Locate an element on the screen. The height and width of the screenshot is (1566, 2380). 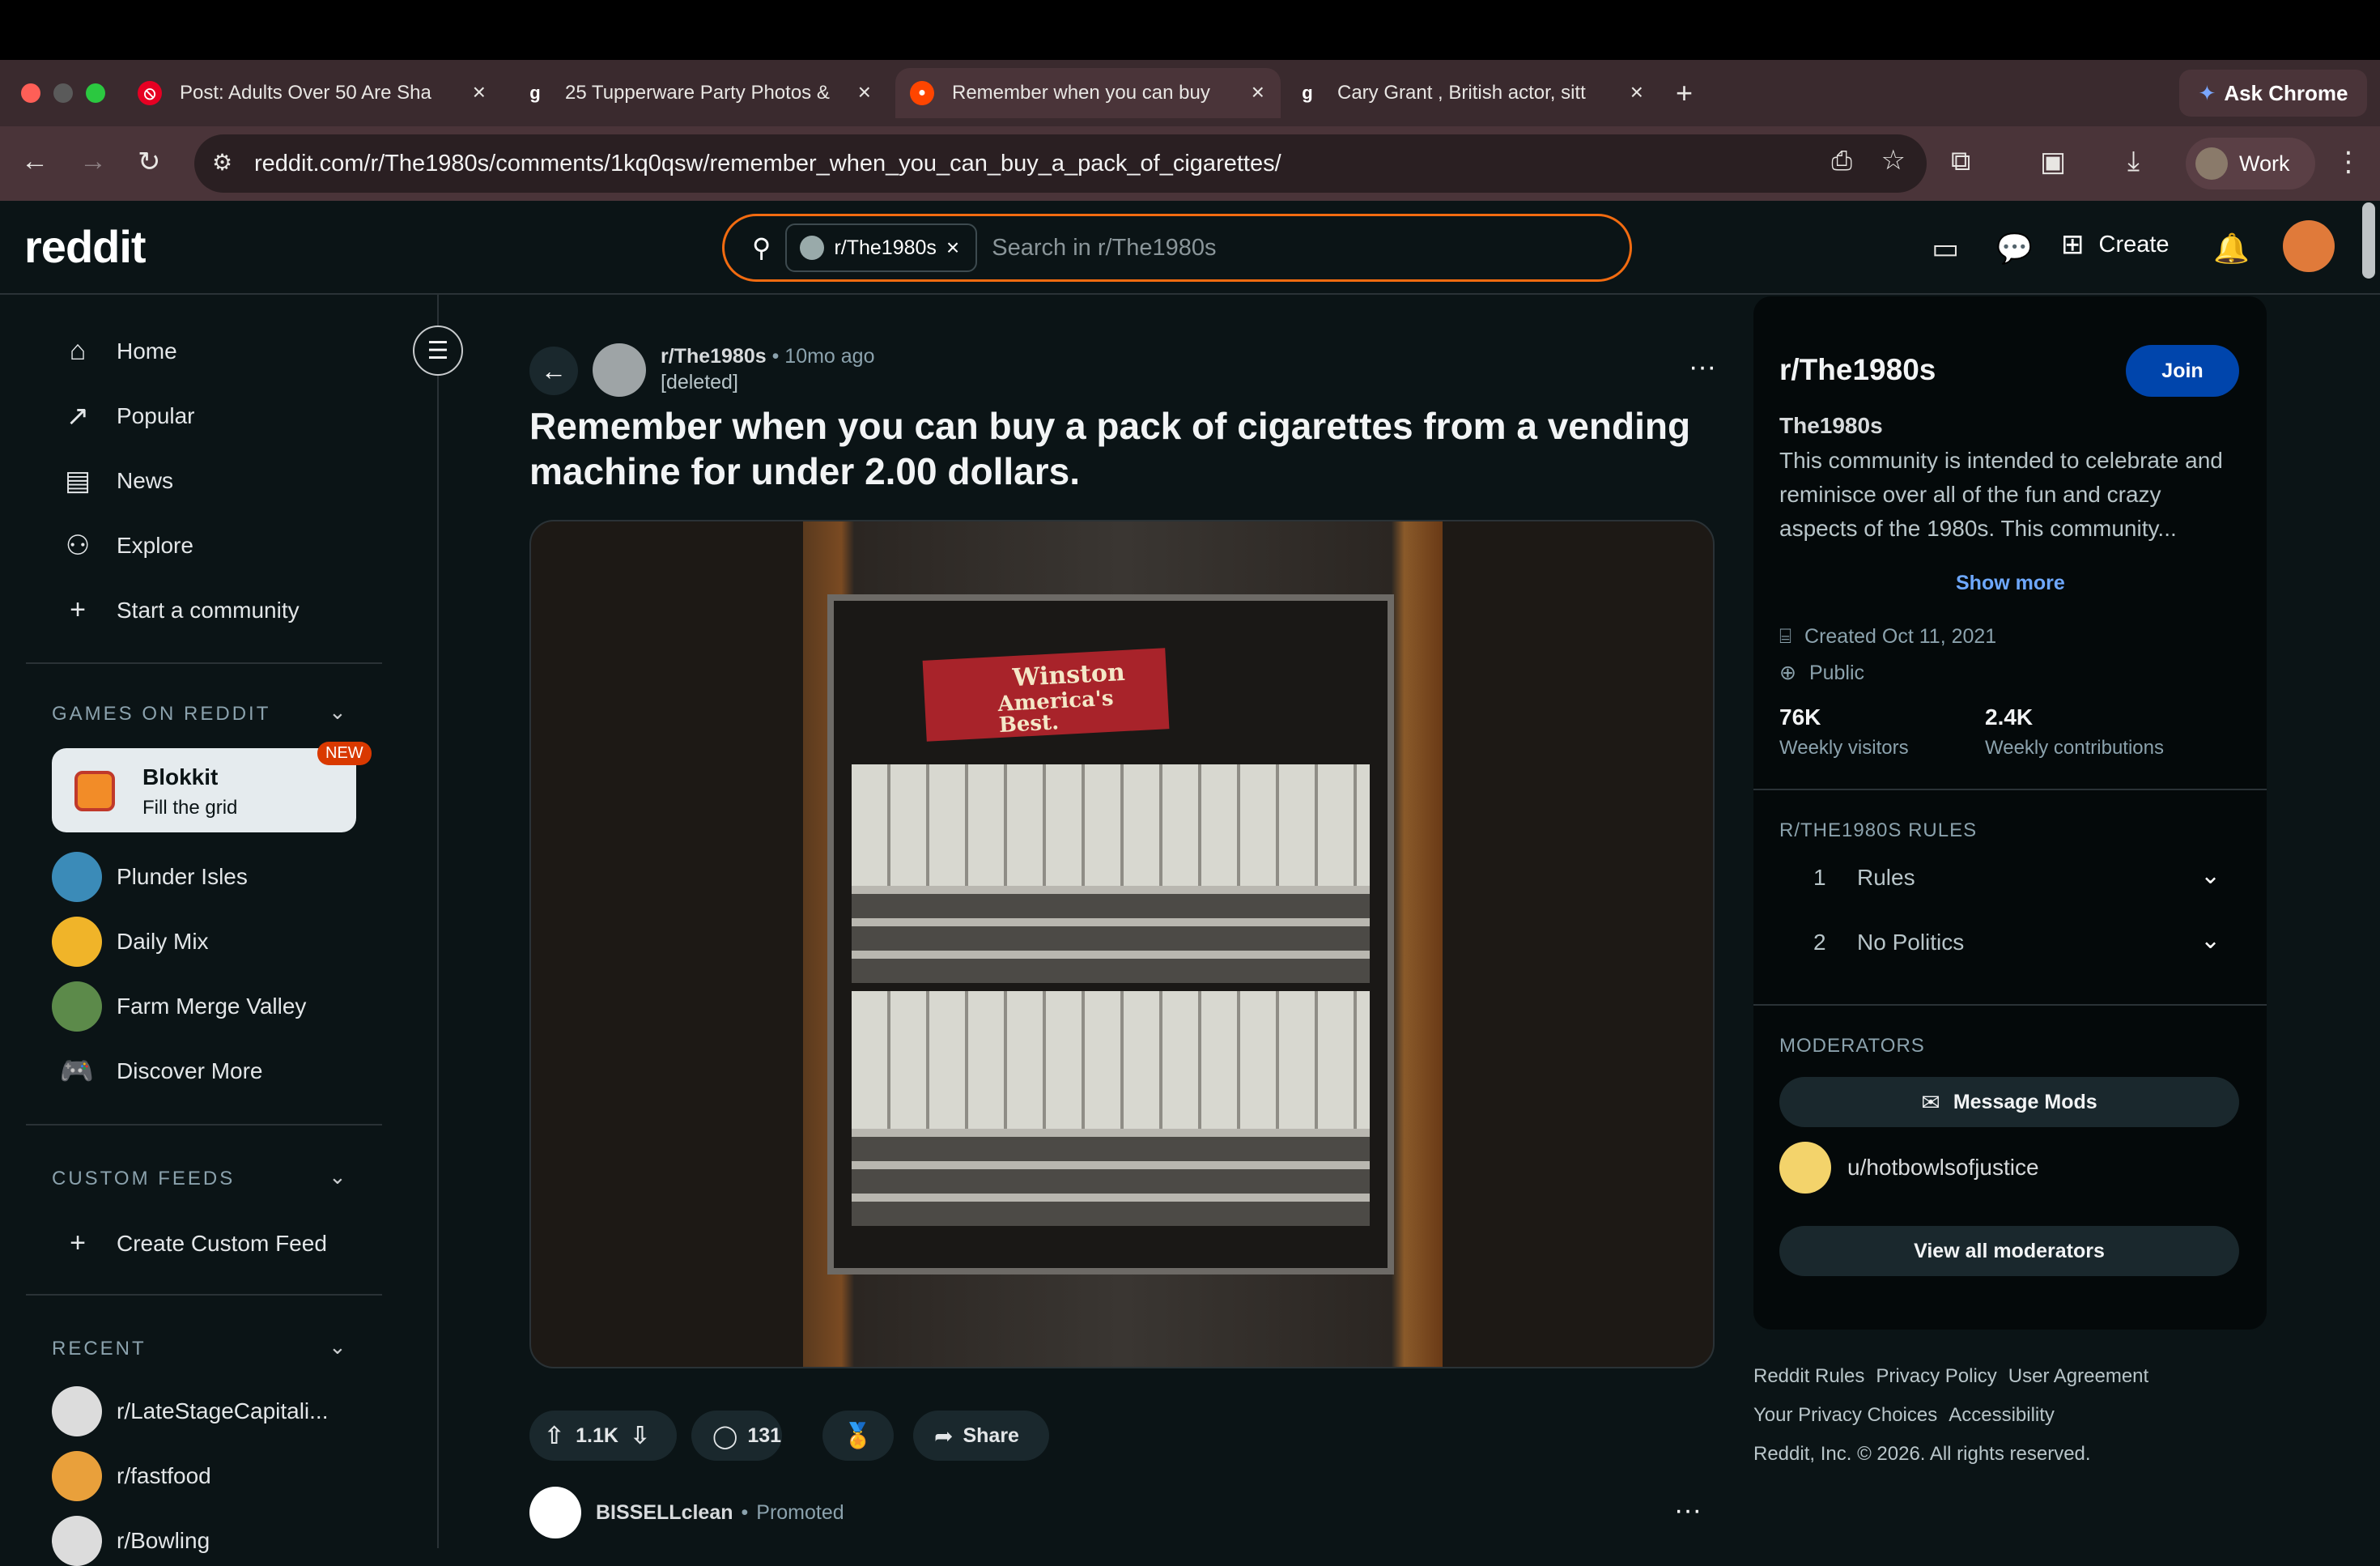
reading-mode-icon: ▣ is located at coordinates (2053, 162).